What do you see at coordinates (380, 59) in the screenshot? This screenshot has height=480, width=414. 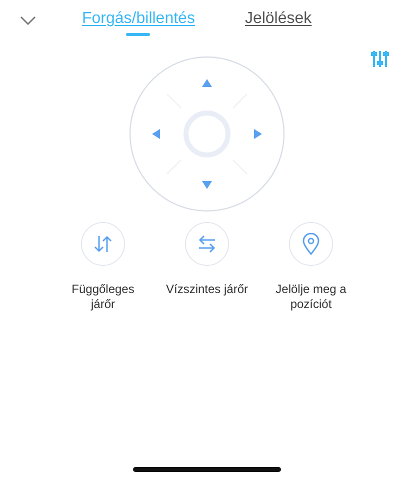 I see `sliders-icon` at bounding box center [380, 59].